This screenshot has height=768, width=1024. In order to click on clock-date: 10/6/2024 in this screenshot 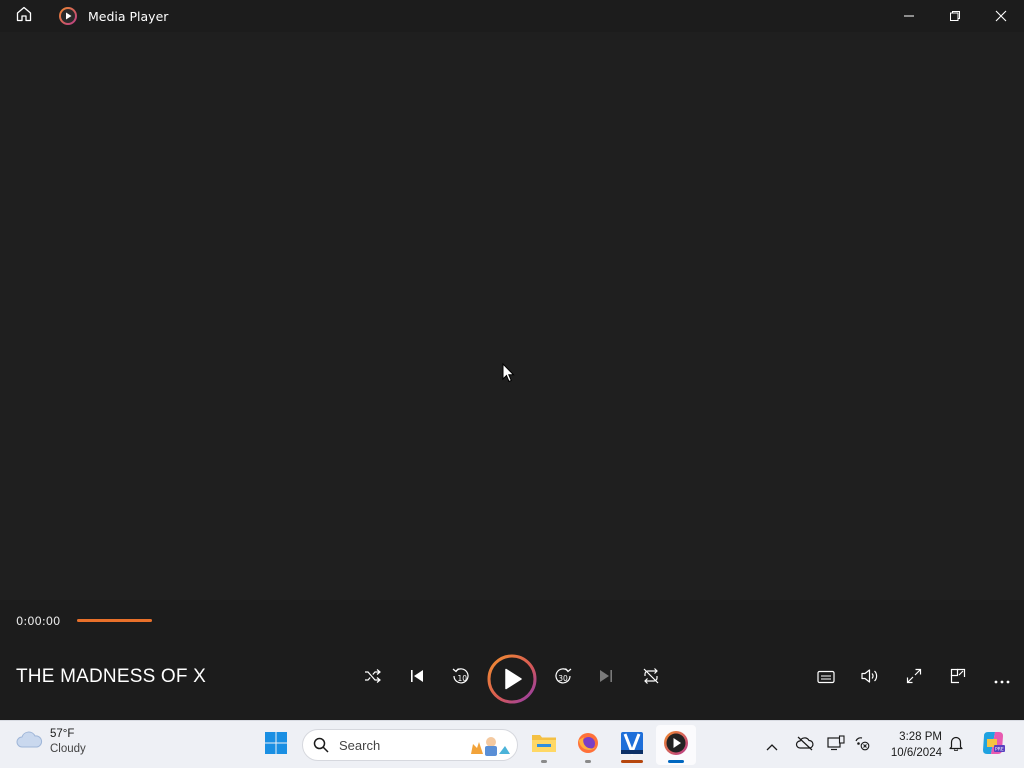, I will do `click(916, 753)`.